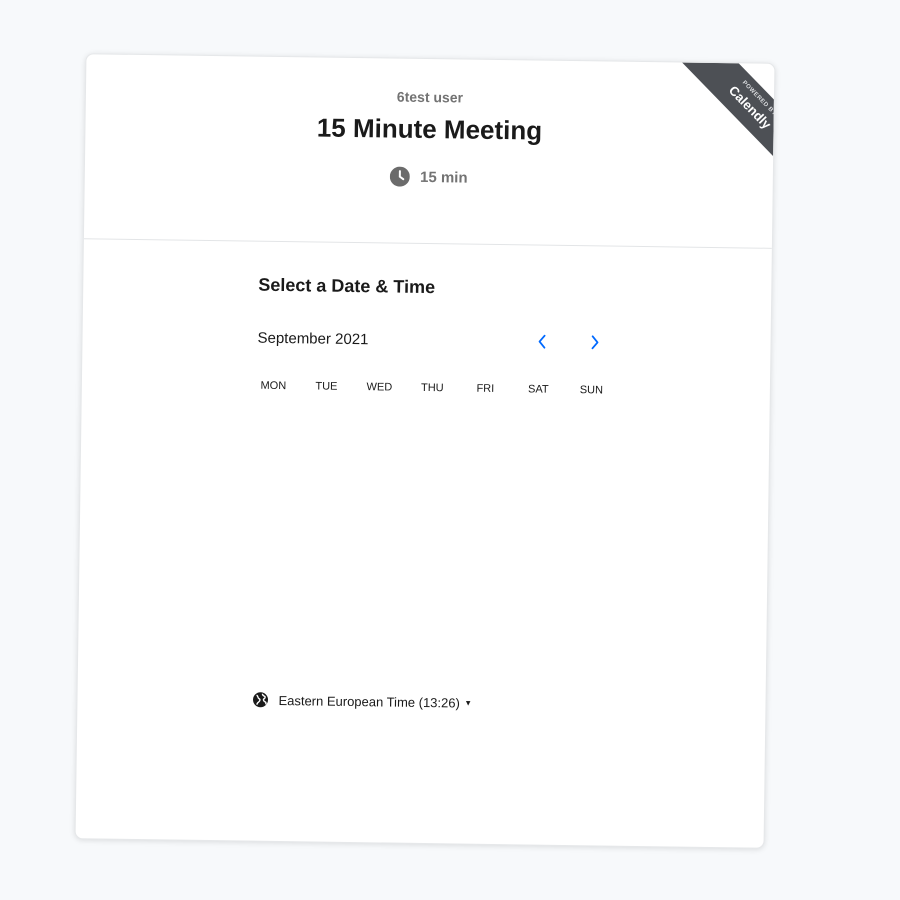 The height and width of the screenshot is (900, 900). What do you see at coordinates (313, 339) in the screenshot?
I see `current-month: September 2021` at bounding box center [313, 339].